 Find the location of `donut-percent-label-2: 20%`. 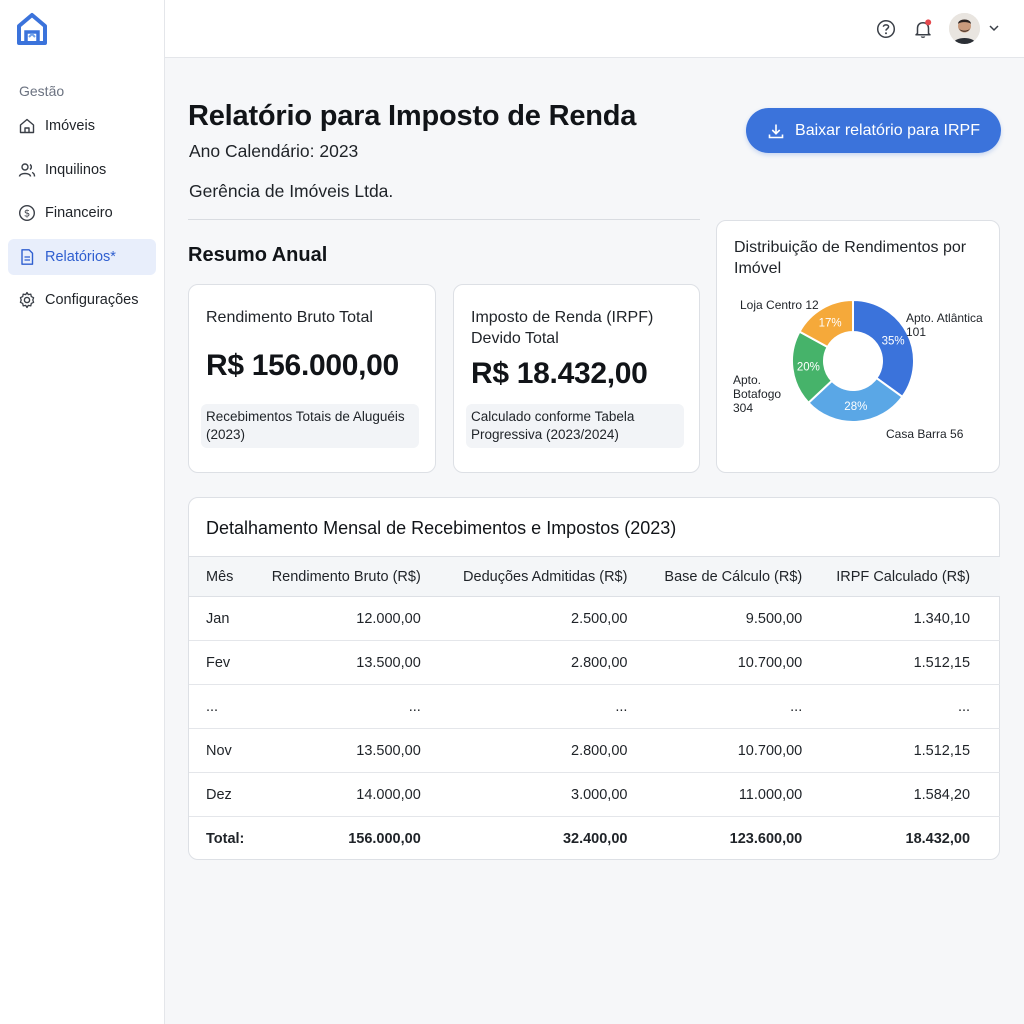

donut-percent-label-2: 20% is located at coordinates (808, 368).